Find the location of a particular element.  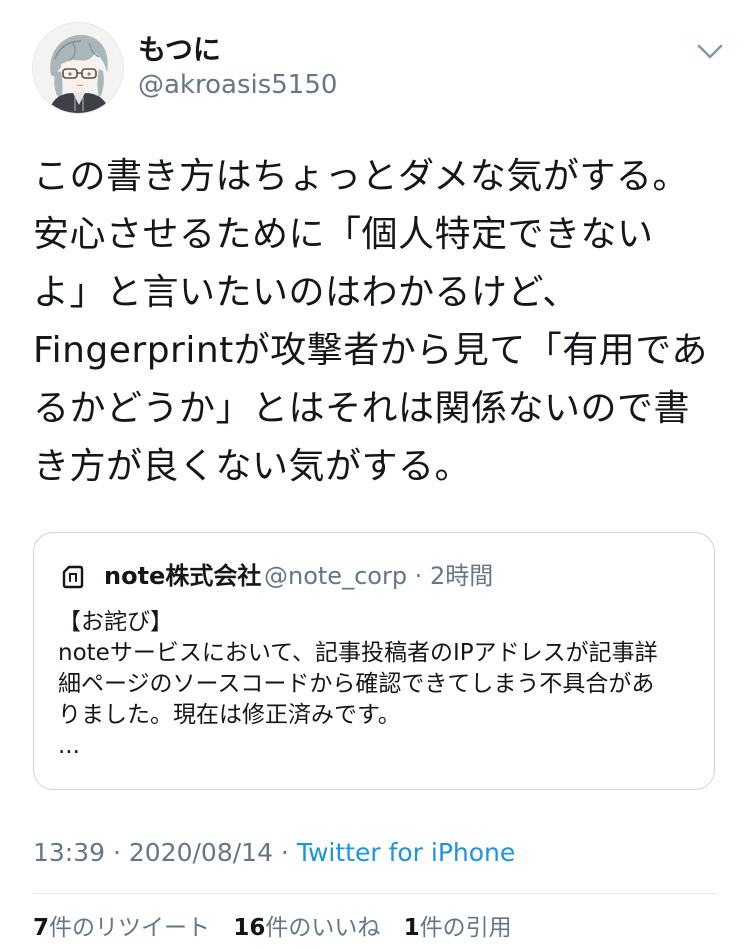

divider is located at coordinates (375, 893).